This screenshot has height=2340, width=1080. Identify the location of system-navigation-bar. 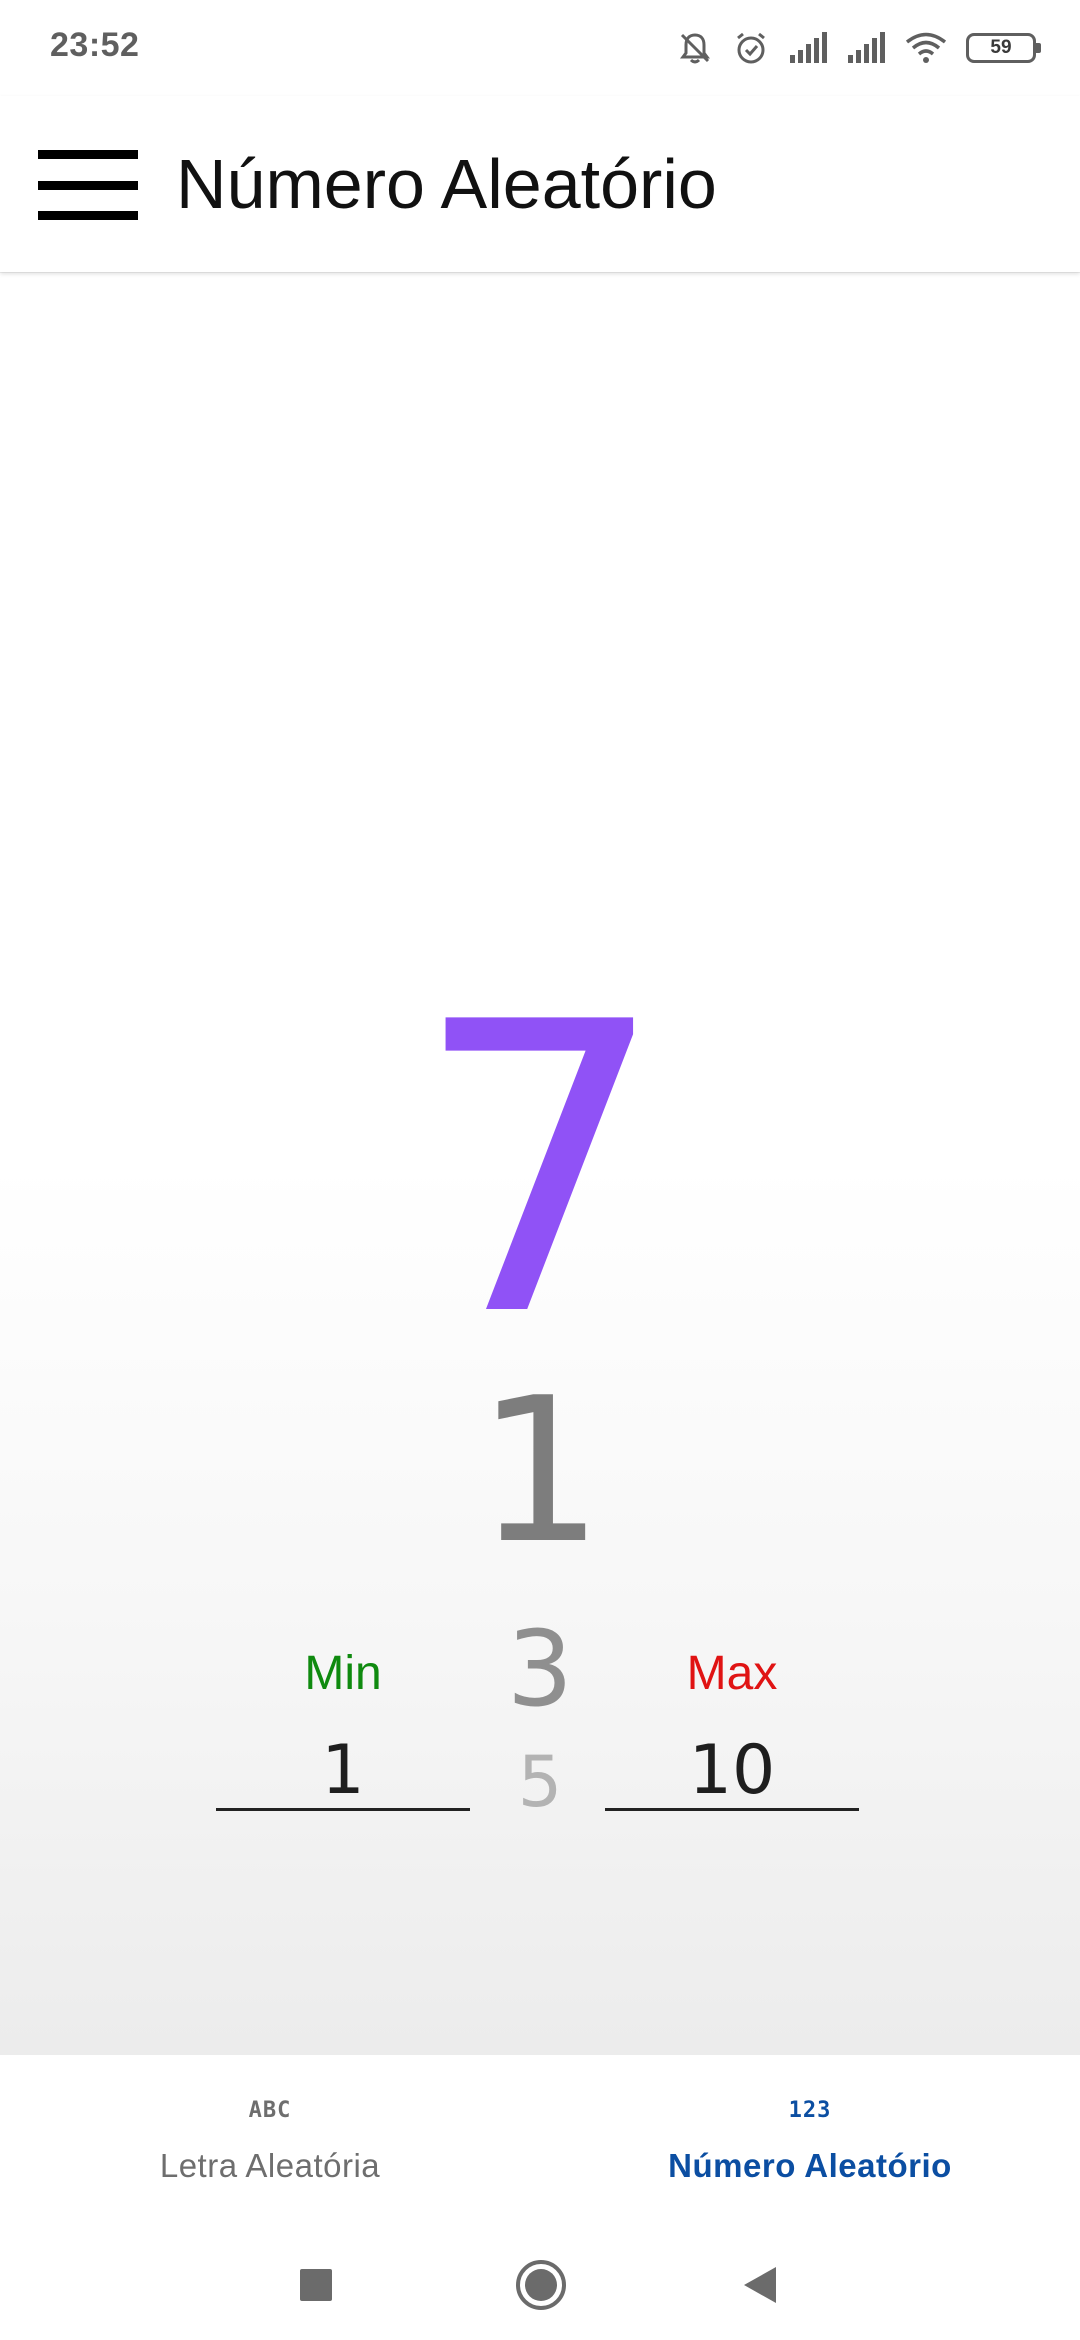
(540, 2285).